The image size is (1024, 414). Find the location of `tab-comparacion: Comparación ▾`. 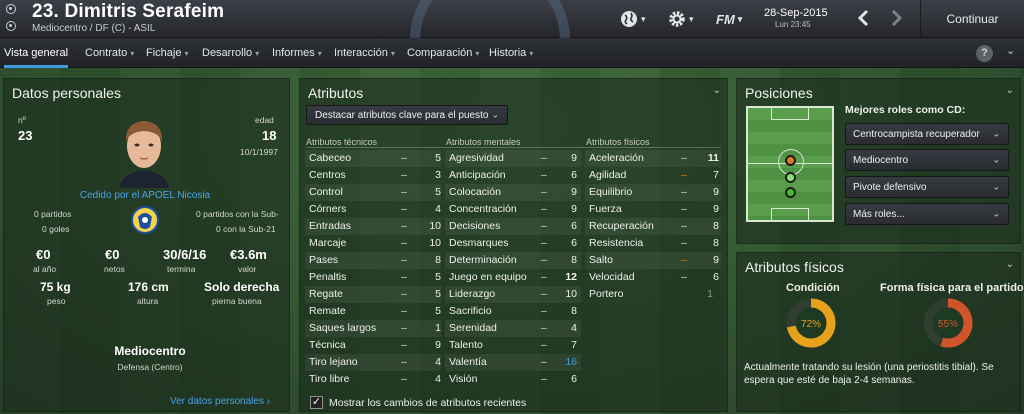

tab-comparacion: Comparación ▾ is located at coordinates (443, 53).